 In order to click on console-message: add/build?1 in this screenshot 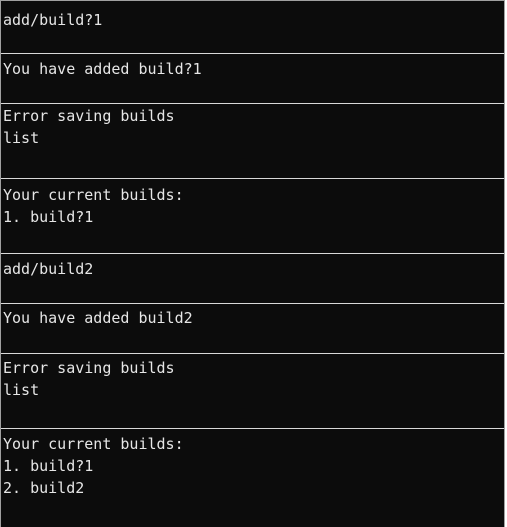, I will do `click(252, 27)`.